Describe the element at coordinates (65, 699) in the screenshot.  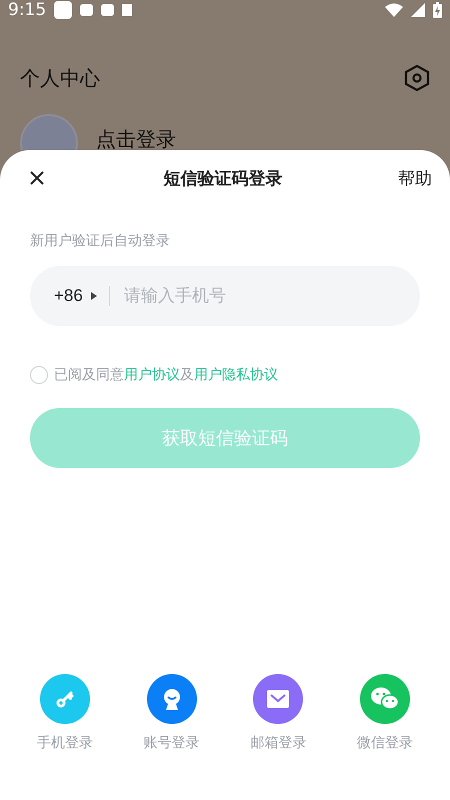
I see `key-icon` at that location.